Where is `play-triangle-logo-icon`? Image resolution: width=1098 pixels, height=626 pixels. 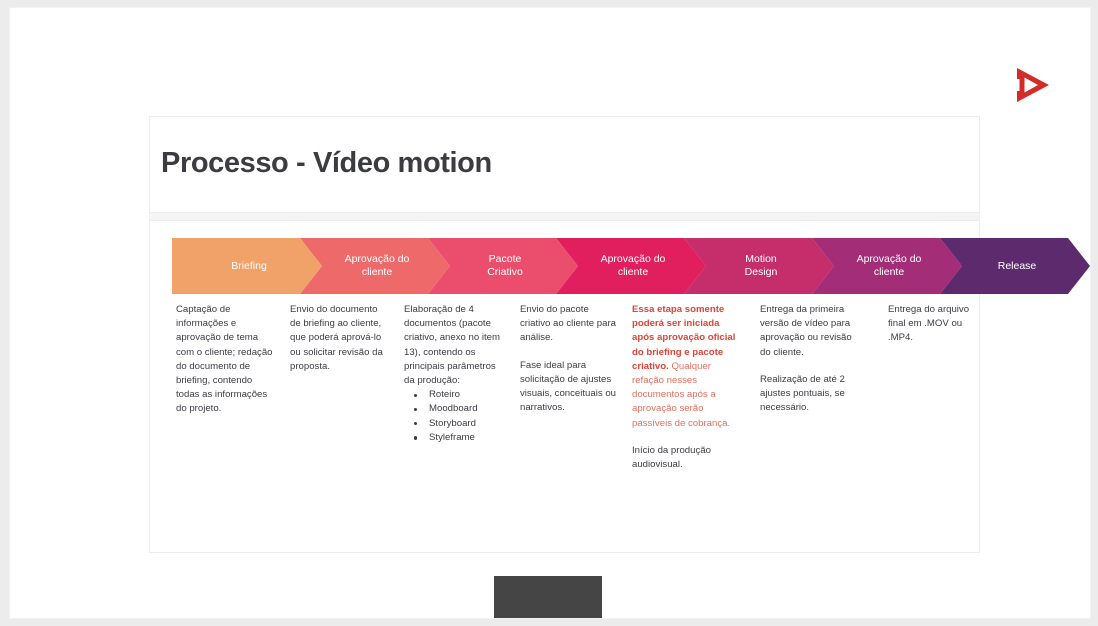
play-triangle-logo-icon is located at coordinates (1032, 85).